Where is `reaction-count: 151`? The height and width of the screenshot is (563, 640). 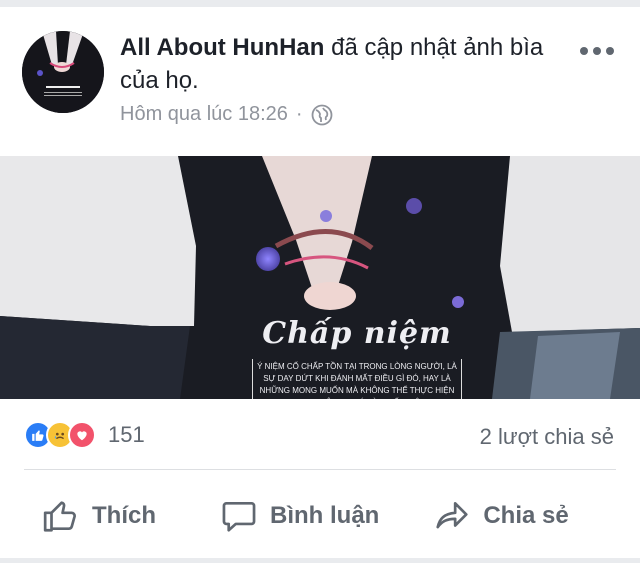 reaction-count: 151 is located at coordinates (126, 434).